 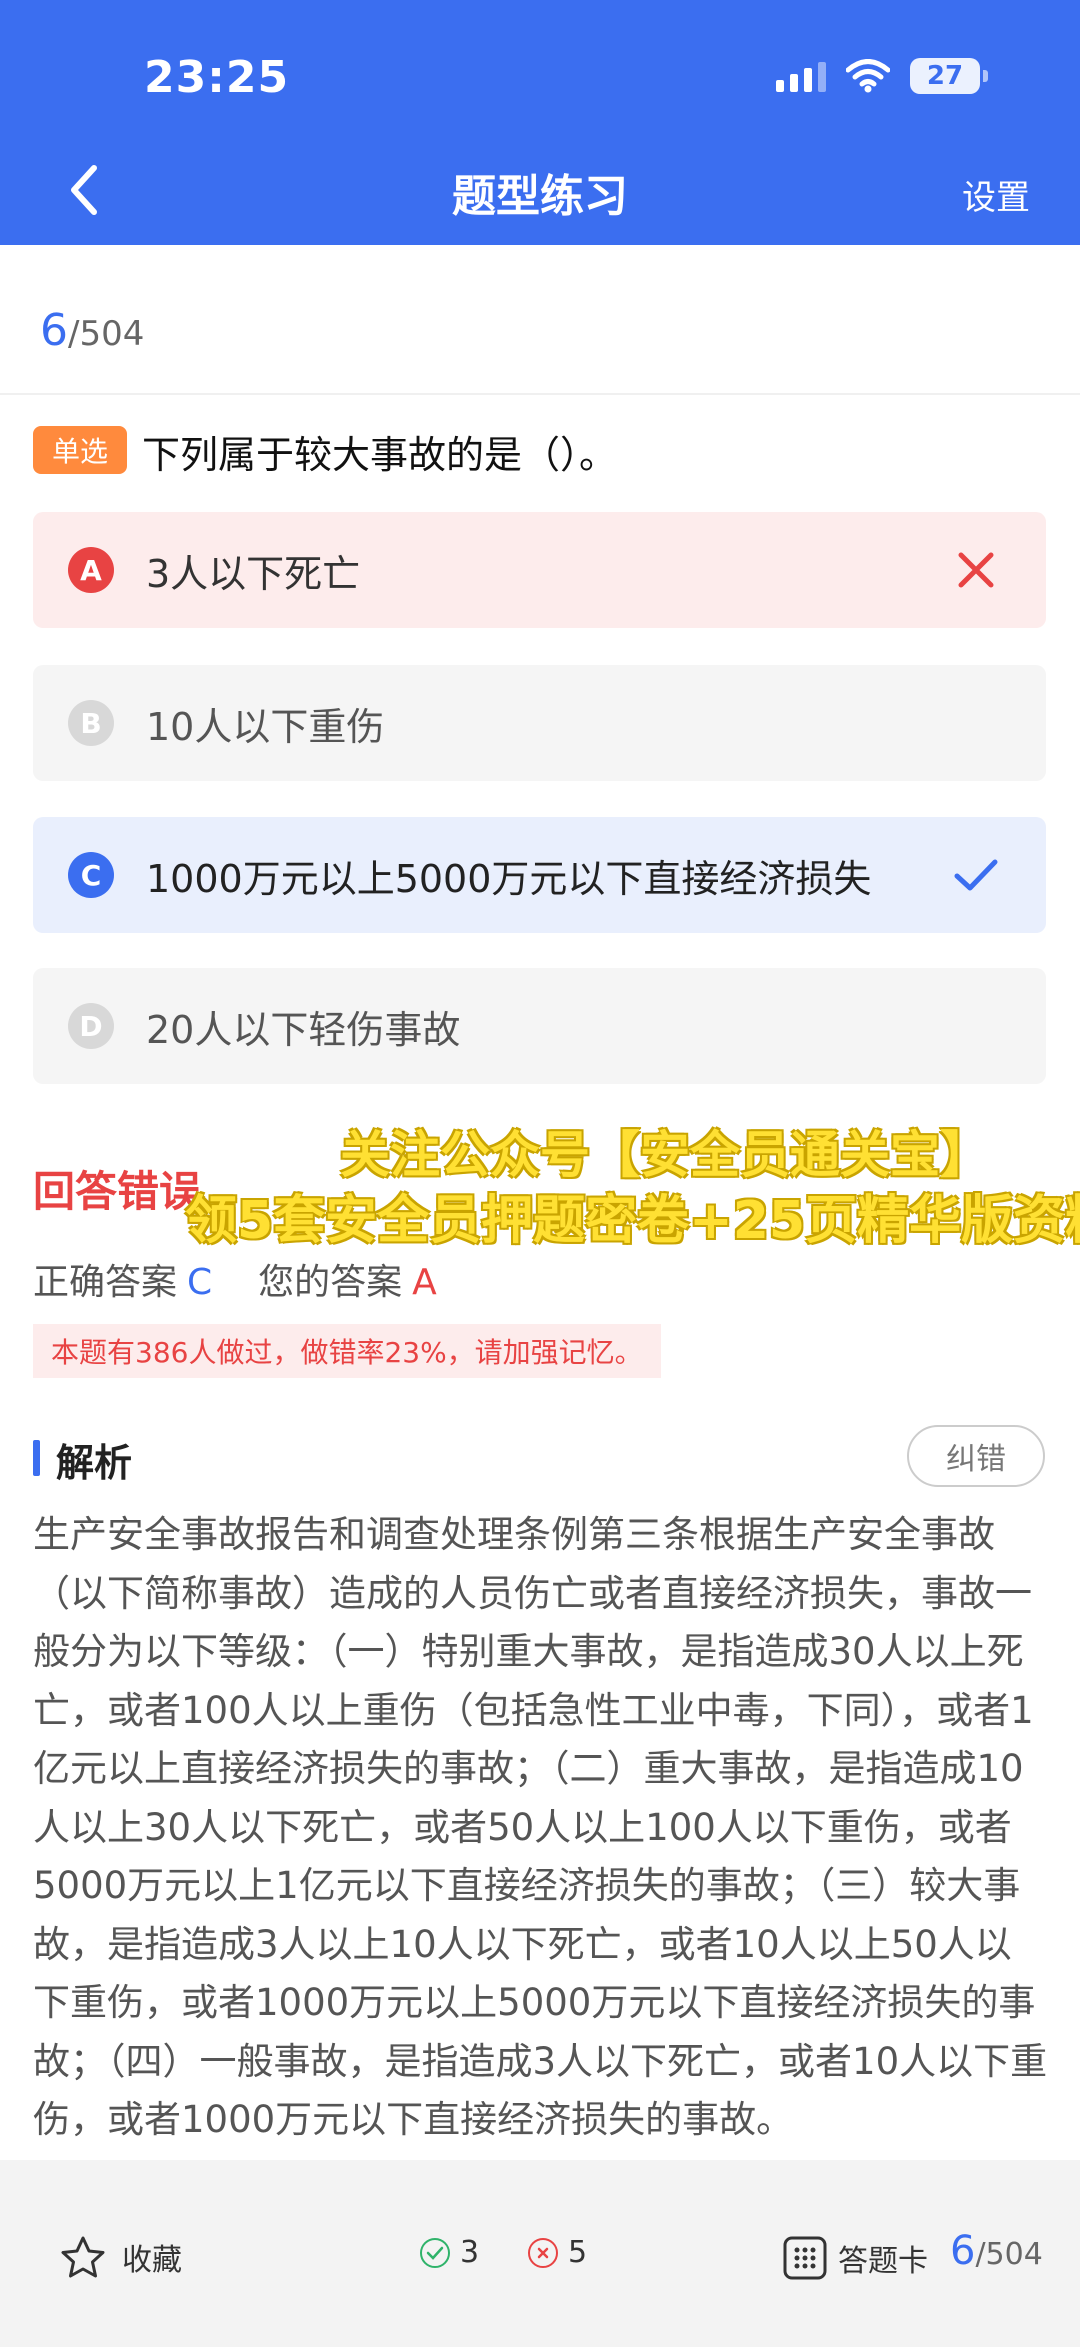 I want to click on option-text: 3人以下死亡, so click(x=253, y=573).